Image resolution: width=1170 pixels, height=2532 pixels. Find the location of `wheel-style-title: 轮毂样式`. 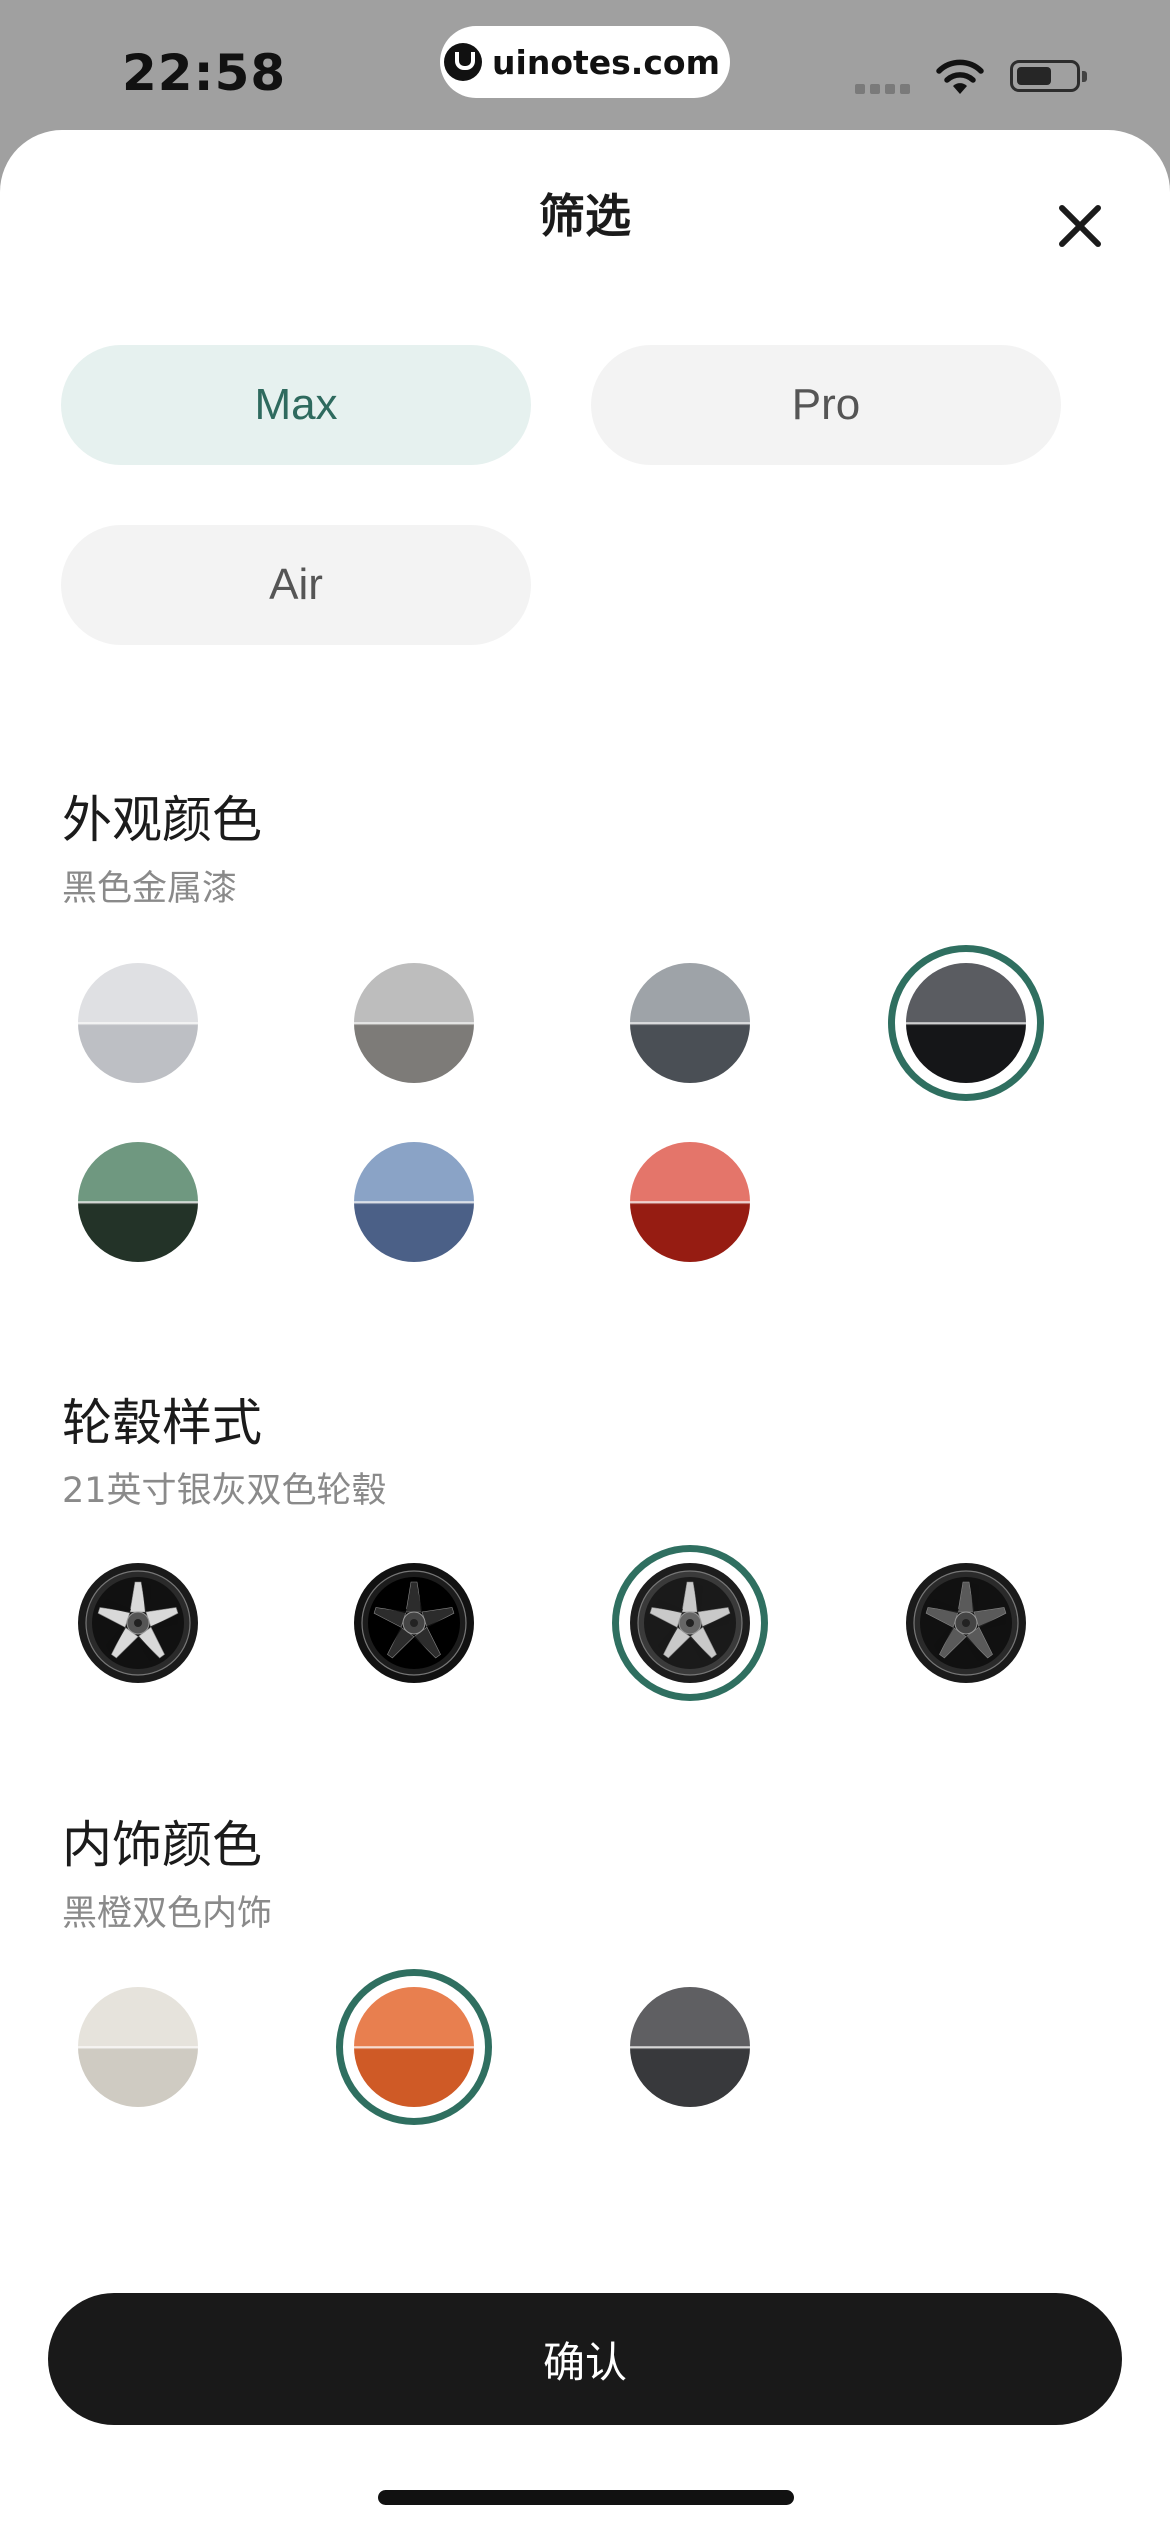

wheel-style-title: 轮毂样式 is located at coordinates (162, 1423).